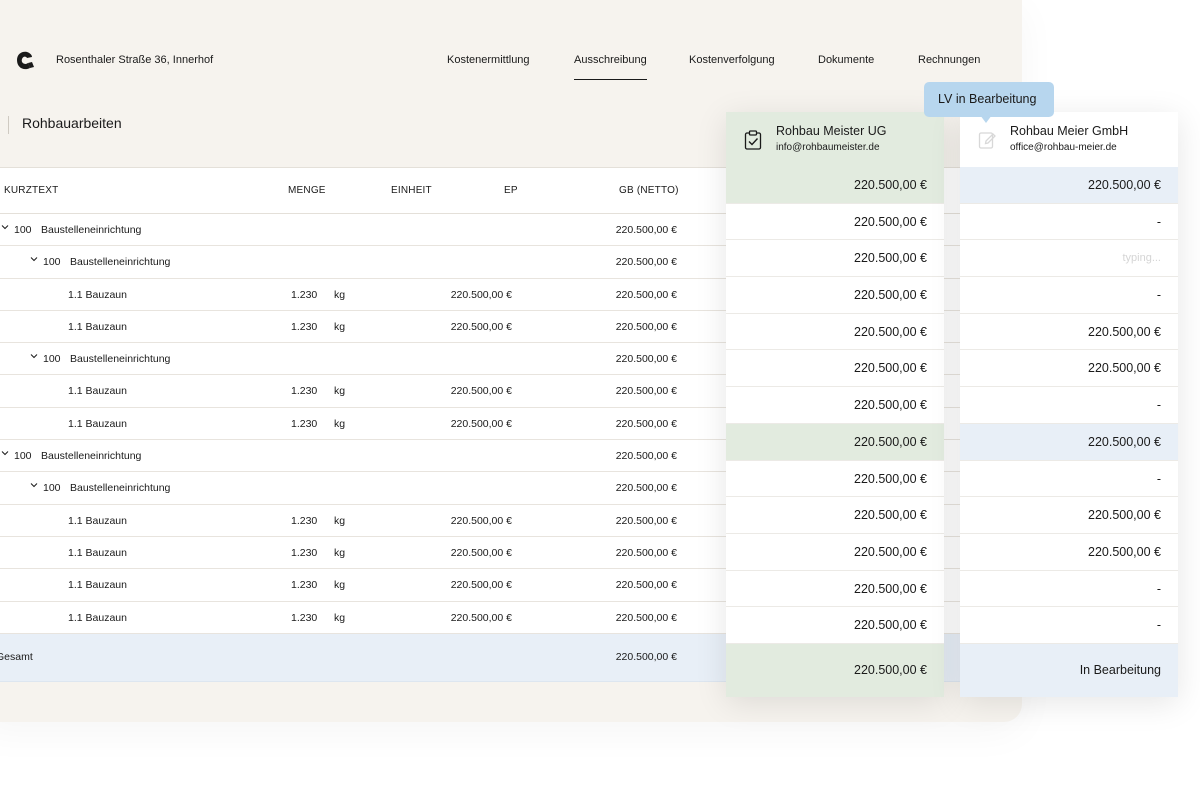 The width and height of the screenshot is (1200, 800). What do you see at coordinates (31, 190) in the screenshot?
I see `column-header-kurztext: KURZTEXT` at bounding box center [31, 190].